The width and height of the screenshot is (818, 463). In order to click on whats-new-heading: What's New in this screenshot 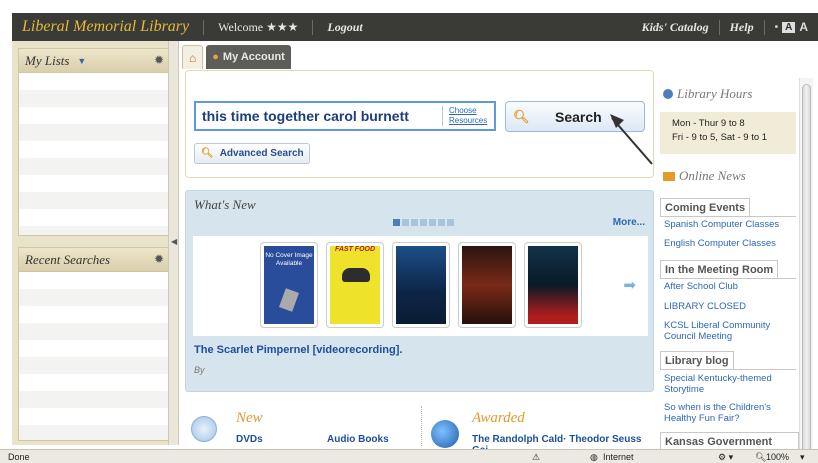, I will do `click(225, 204)`.